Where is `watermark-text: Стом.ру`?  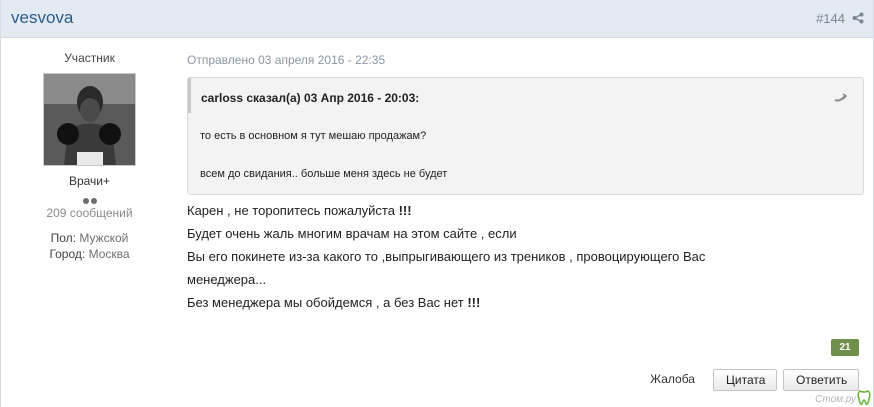 watermark-text: Стом.ру is located at coordinates (835, 399).